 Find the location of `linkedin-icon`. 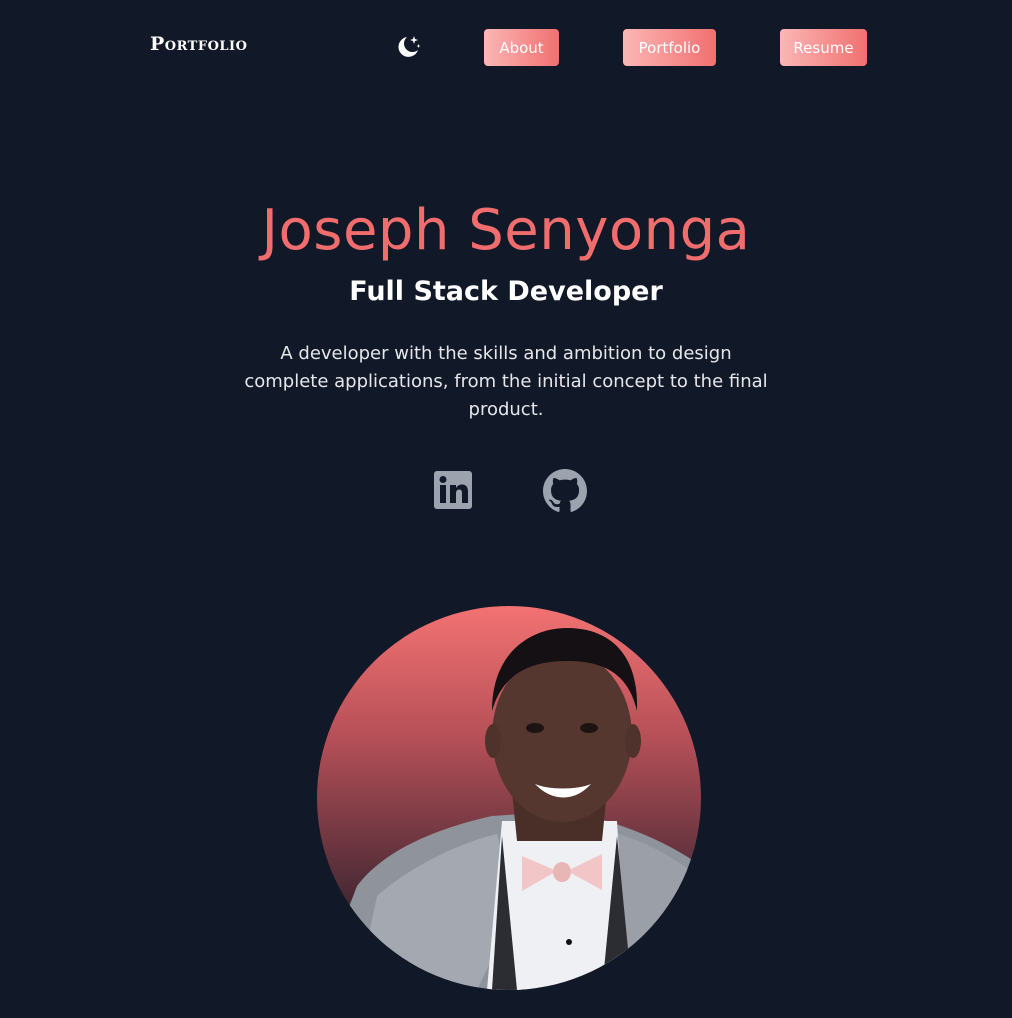

linkedin-icon is located at coordinates (453, 490).